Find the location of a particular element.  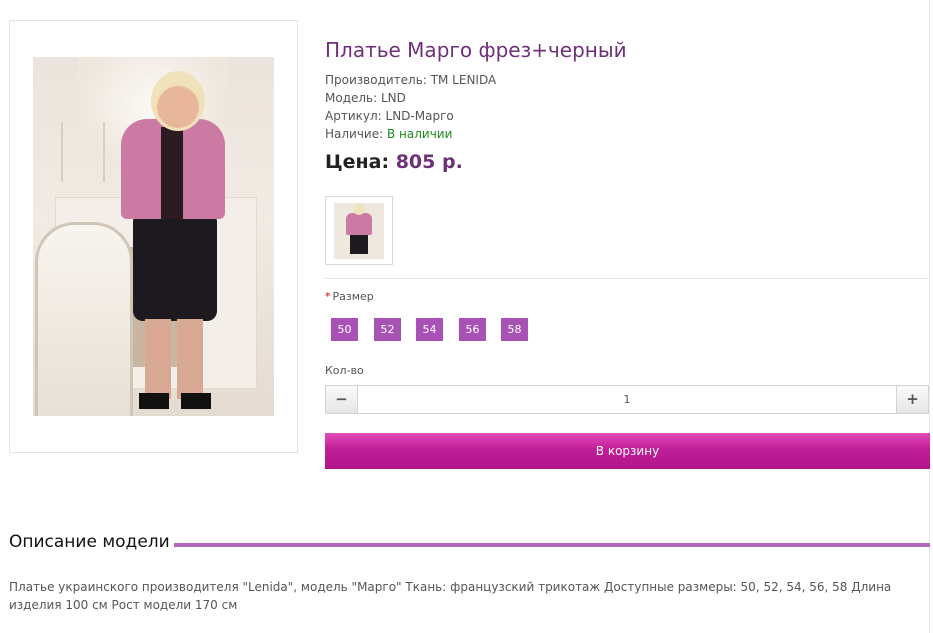

quantity-stepper: − + is located at coordinates (627, 399).